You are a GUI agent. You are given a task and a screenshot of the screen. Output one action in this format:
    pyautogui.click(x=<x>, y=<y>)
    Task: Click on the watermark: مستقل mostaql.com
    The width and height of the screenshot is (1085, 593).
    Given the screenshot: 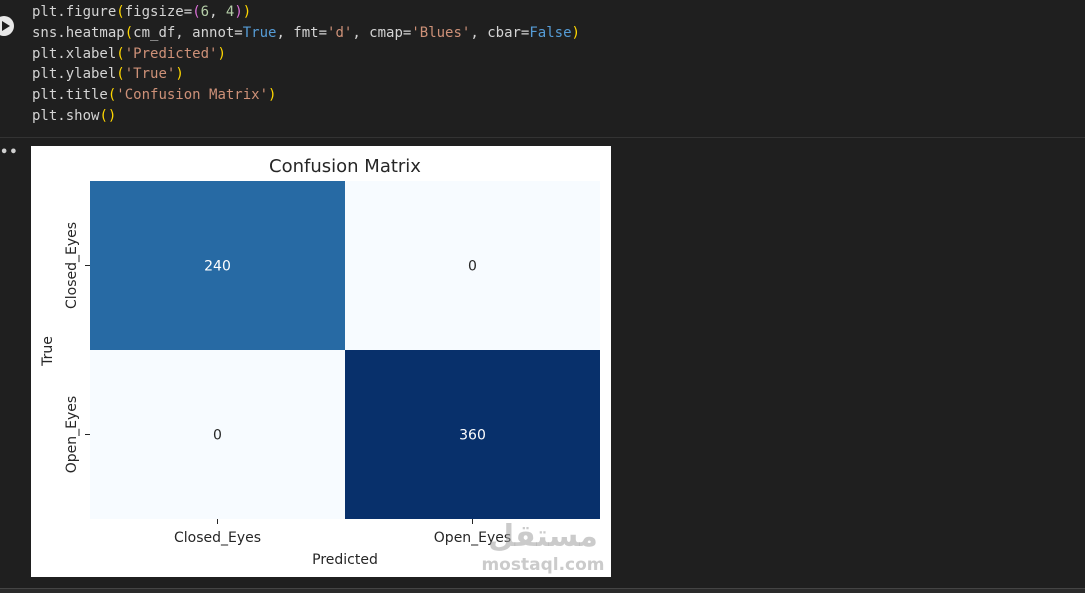 What is the action you would take?
    pyautogui.click(x=543, y=551)
    